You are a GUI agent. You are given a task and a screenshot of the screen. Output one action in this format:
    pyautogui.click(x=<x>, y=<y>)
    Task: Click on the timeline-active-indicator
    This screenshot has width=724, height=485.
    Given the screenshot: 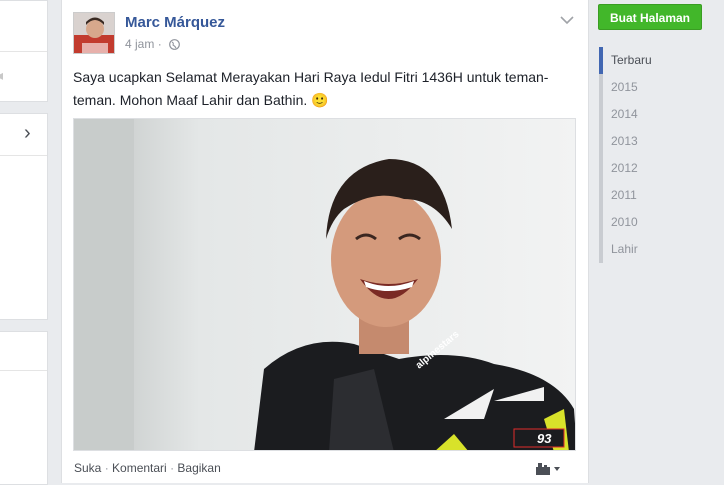 What is the action you would take?
    pyautogui.click(x=601, y=60)
    